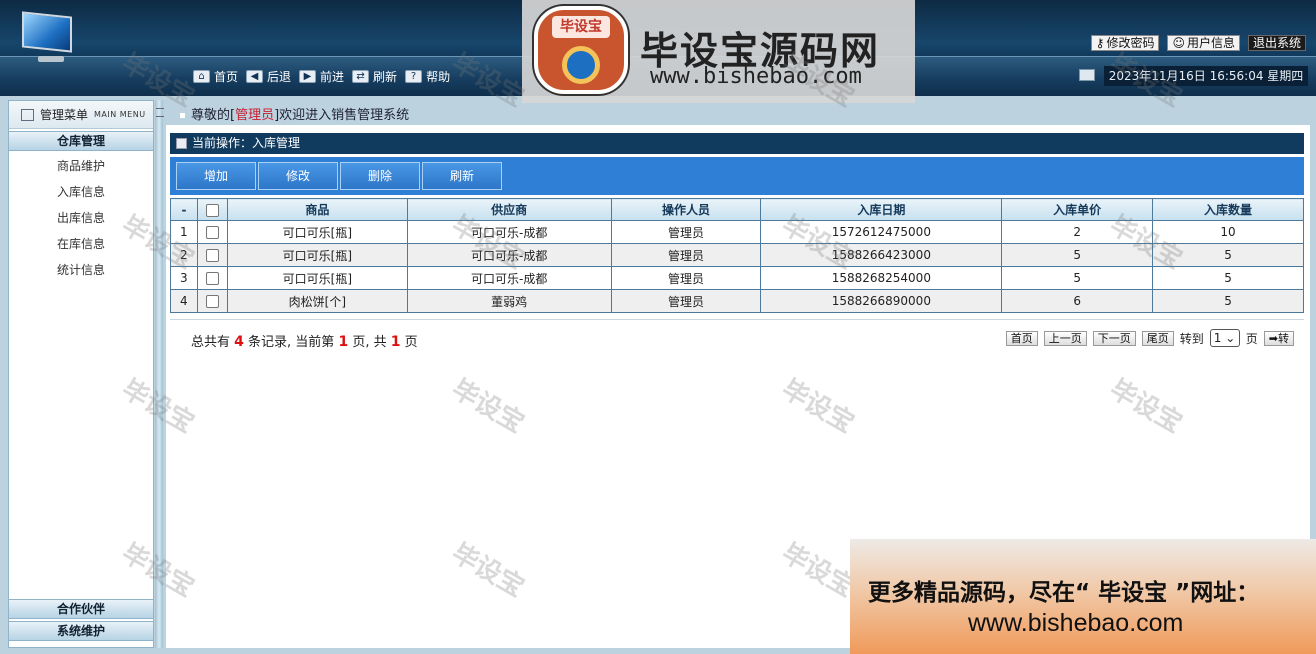 This screenshot has width=1316, height=654. What do you see at coordinates (737, 143) in the screenshot?
I see `current-operation-bar: 当前操作：入库管理` at bounding box center [737, 143].